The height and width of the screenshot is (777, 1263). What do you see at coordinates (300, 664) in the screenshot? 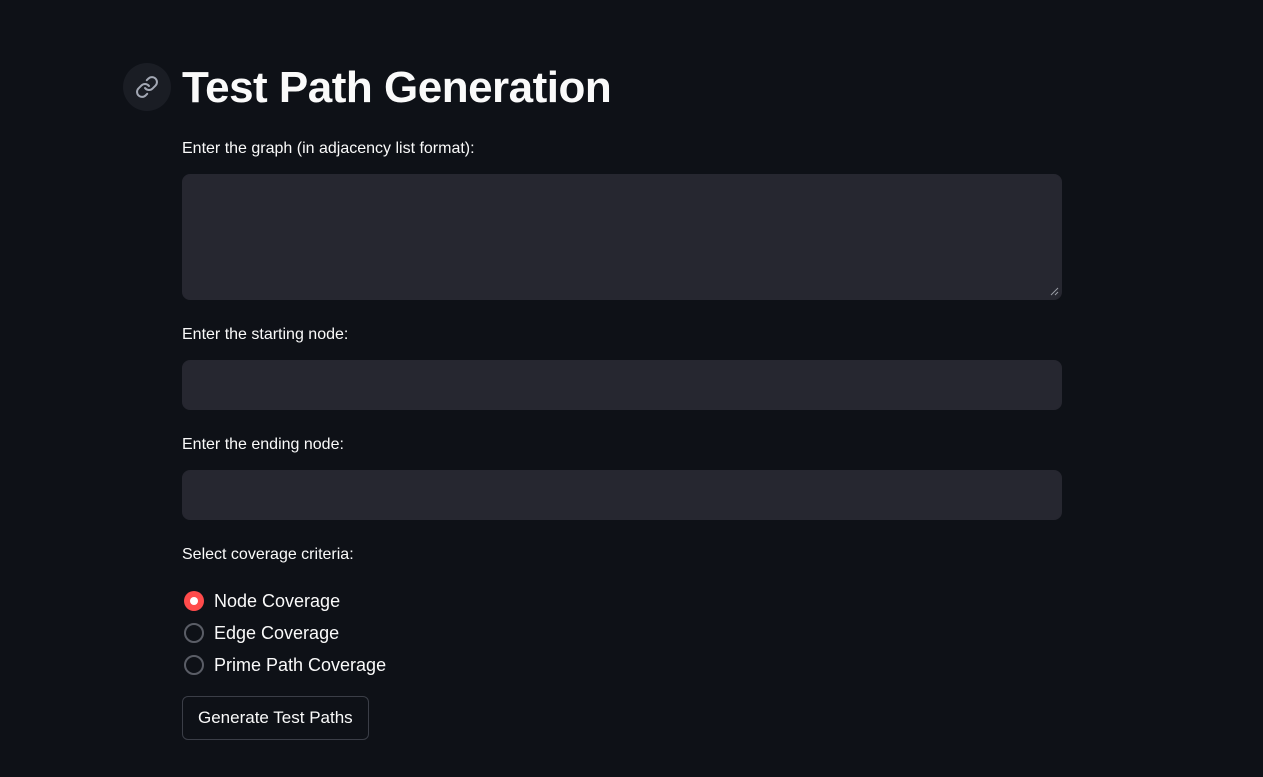
I see `radio-option-label: Prime Path Coverage` at bounding box center [300, 664].